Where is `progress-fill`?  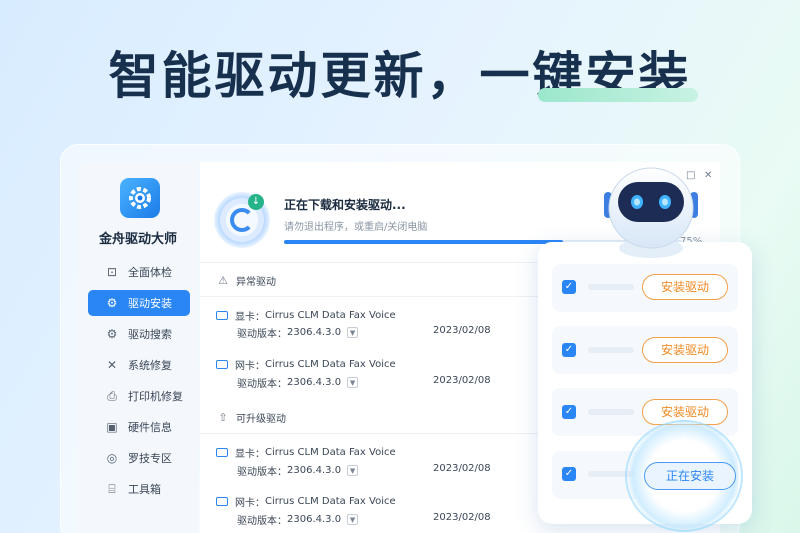 progress-fill is located at coordinates (423, 242).